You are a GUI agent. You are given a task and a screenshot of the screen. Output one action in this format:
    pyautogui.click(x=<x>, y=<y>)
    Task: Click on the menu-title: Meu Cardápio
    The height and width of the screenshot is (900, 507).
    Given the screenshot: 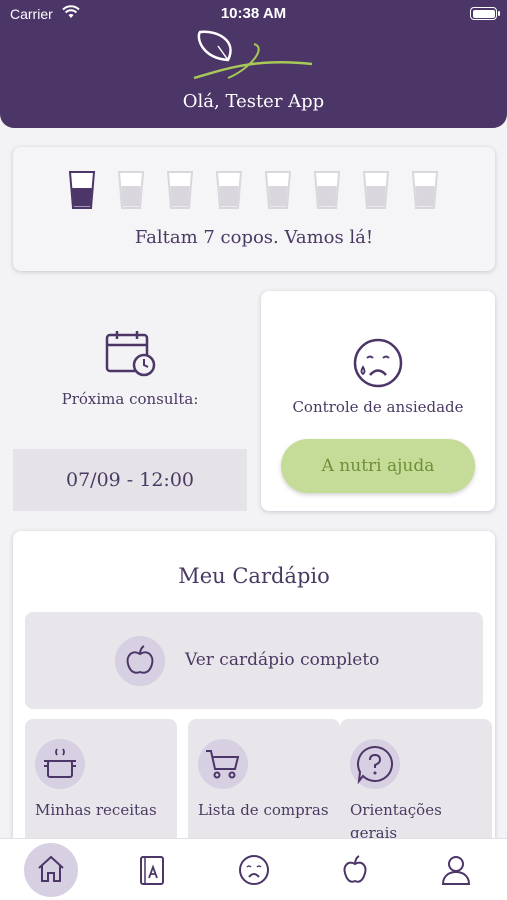 What is the action you would take?
    pyautogui.click(x=254, y=576)
    